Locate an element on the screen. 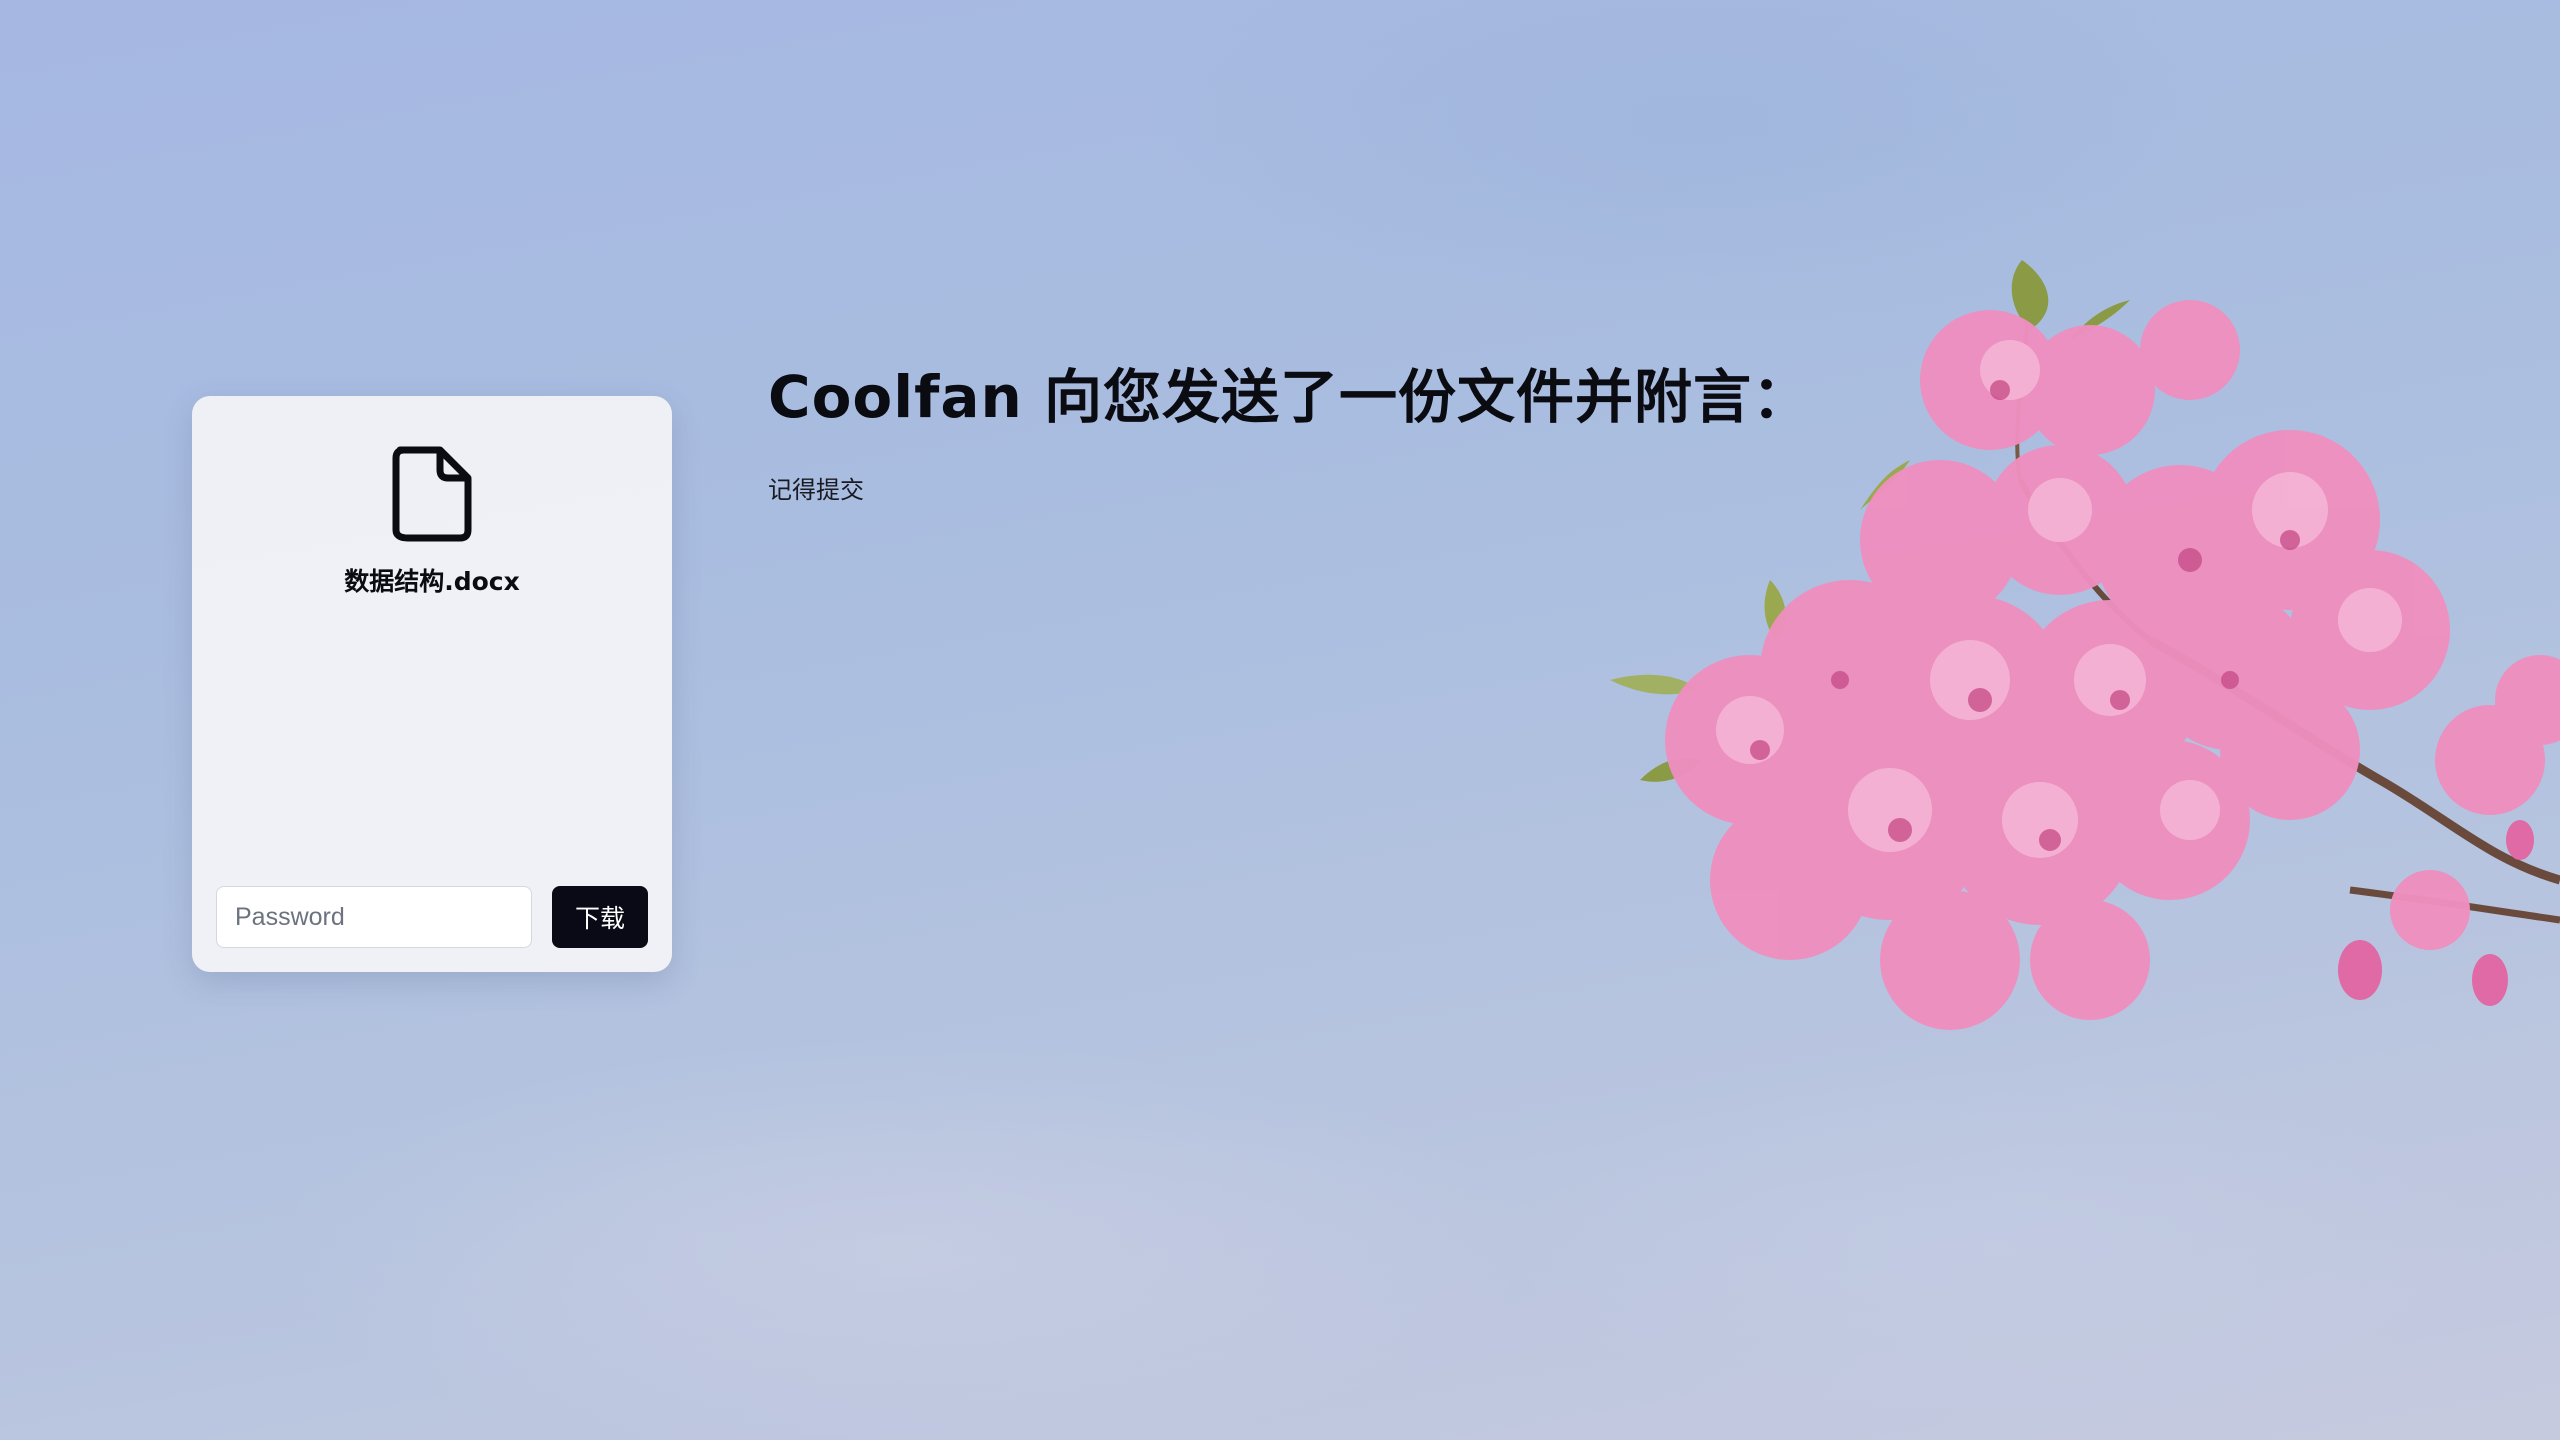 This screenshot has height=1440, width=2560. password-input is located at coordinates (374, 917).